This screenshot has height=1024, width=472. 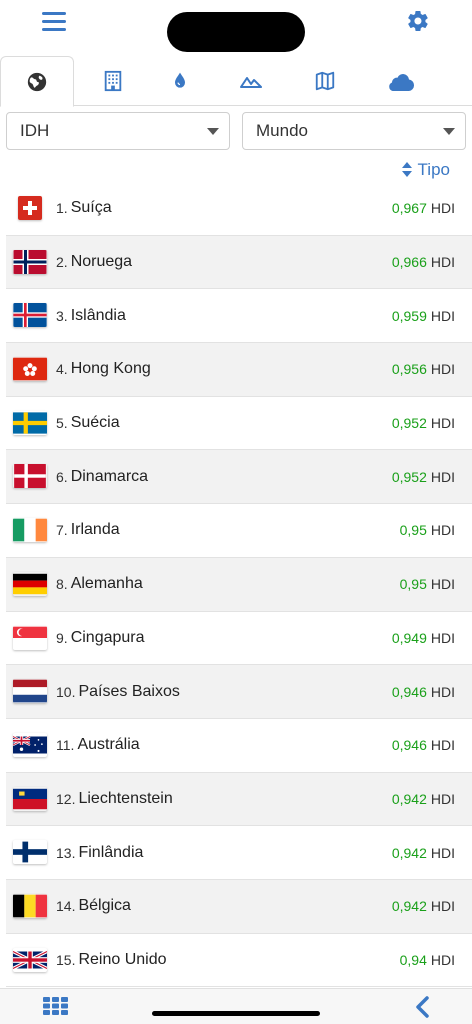 I want to click on country-label: 9. Cingapura, so click(x=100, y=638).